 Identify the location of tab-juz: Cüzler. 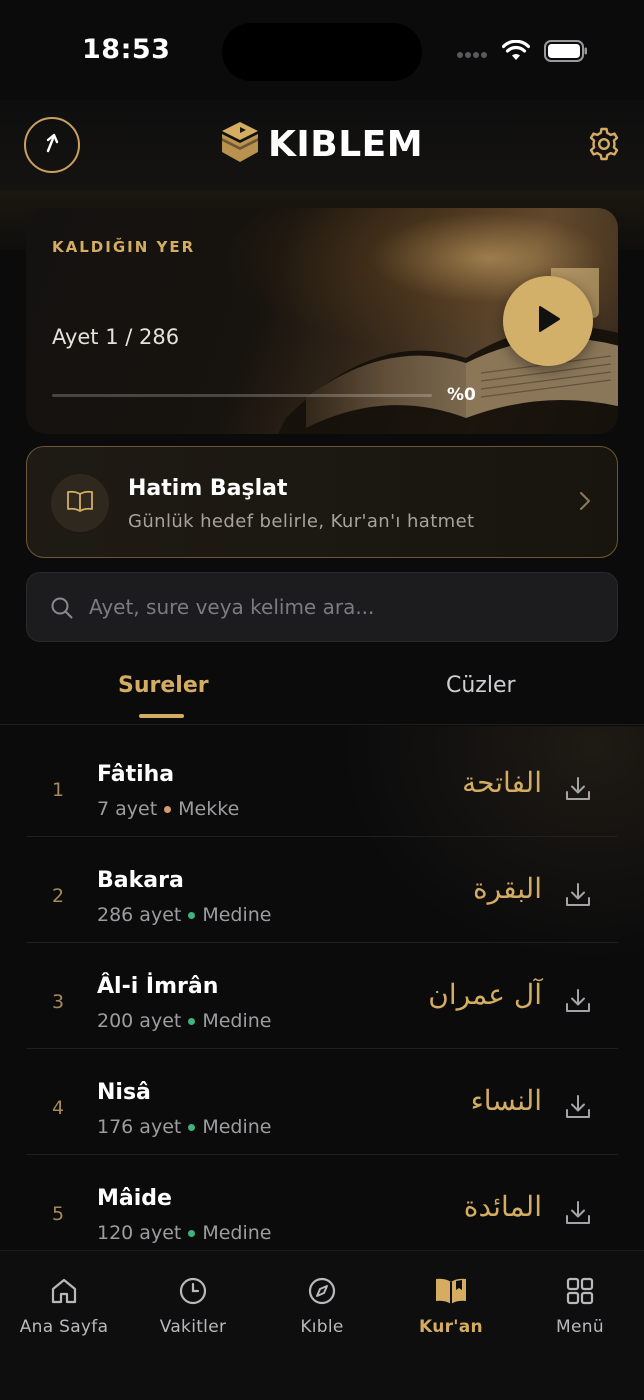
(481, 685).